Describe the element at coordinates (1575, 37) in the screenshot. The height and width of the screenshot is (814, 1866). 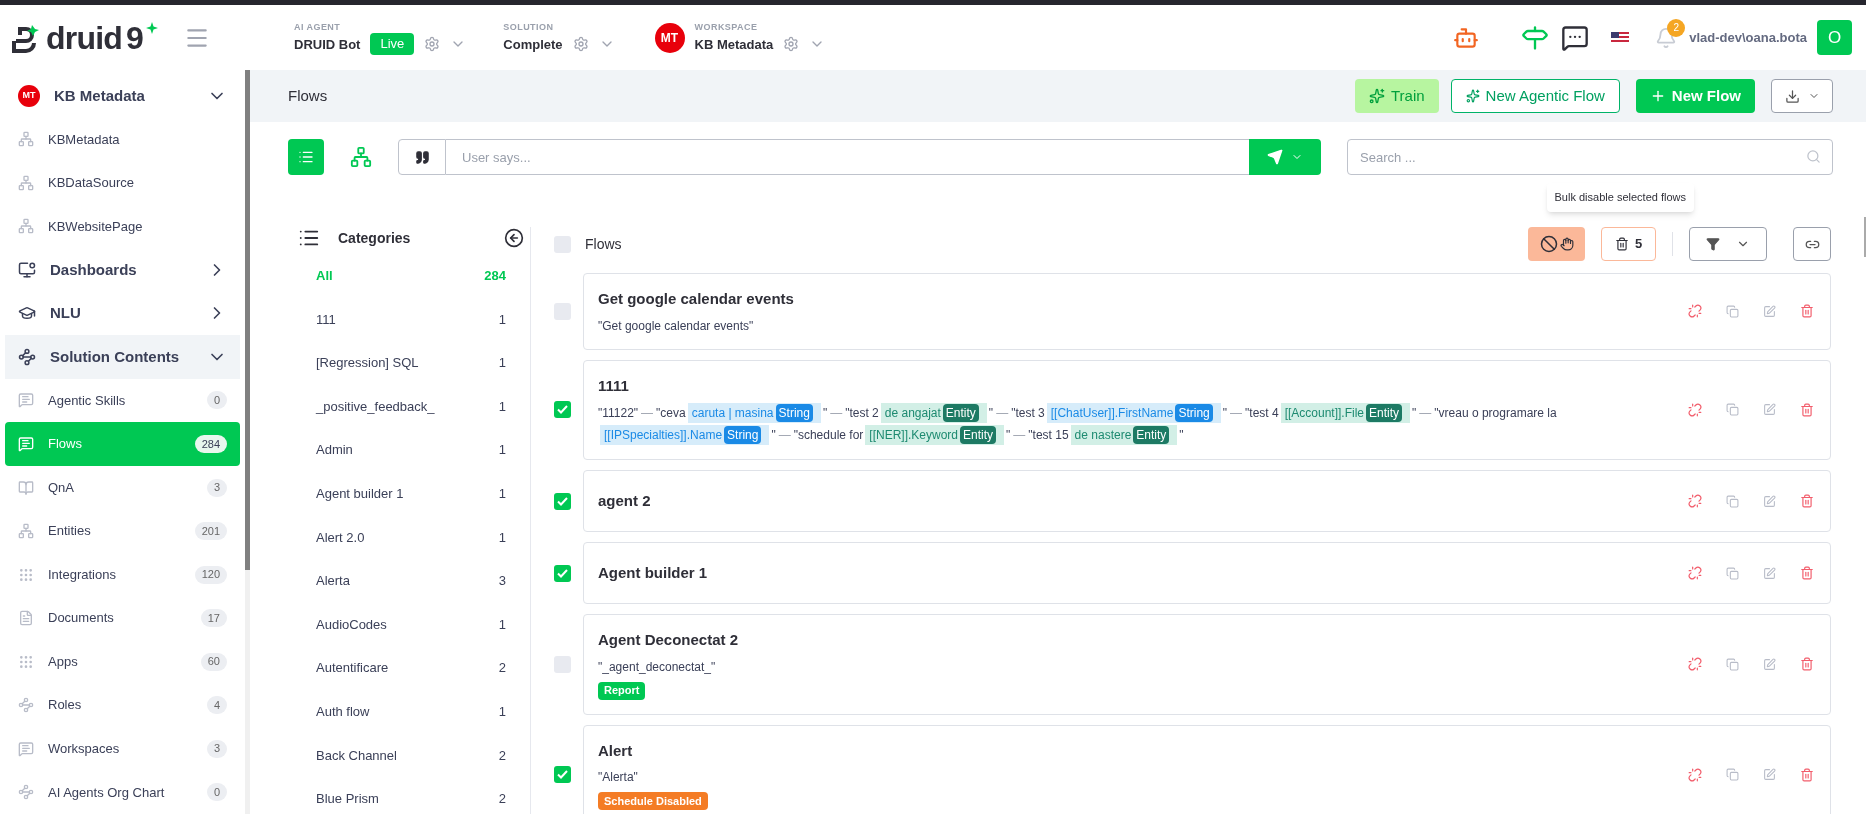
I see `chat-icon` at that location.